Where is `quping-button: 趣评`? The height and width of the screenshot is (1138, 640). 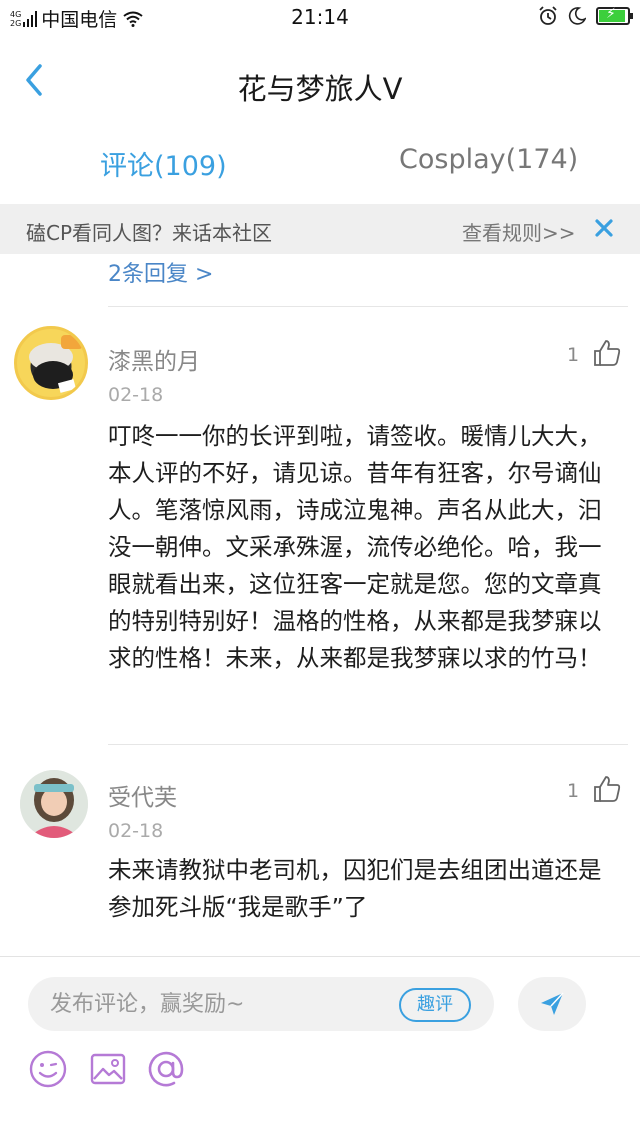
quping-button: 趣评 is located at coordinates (435, 1005).